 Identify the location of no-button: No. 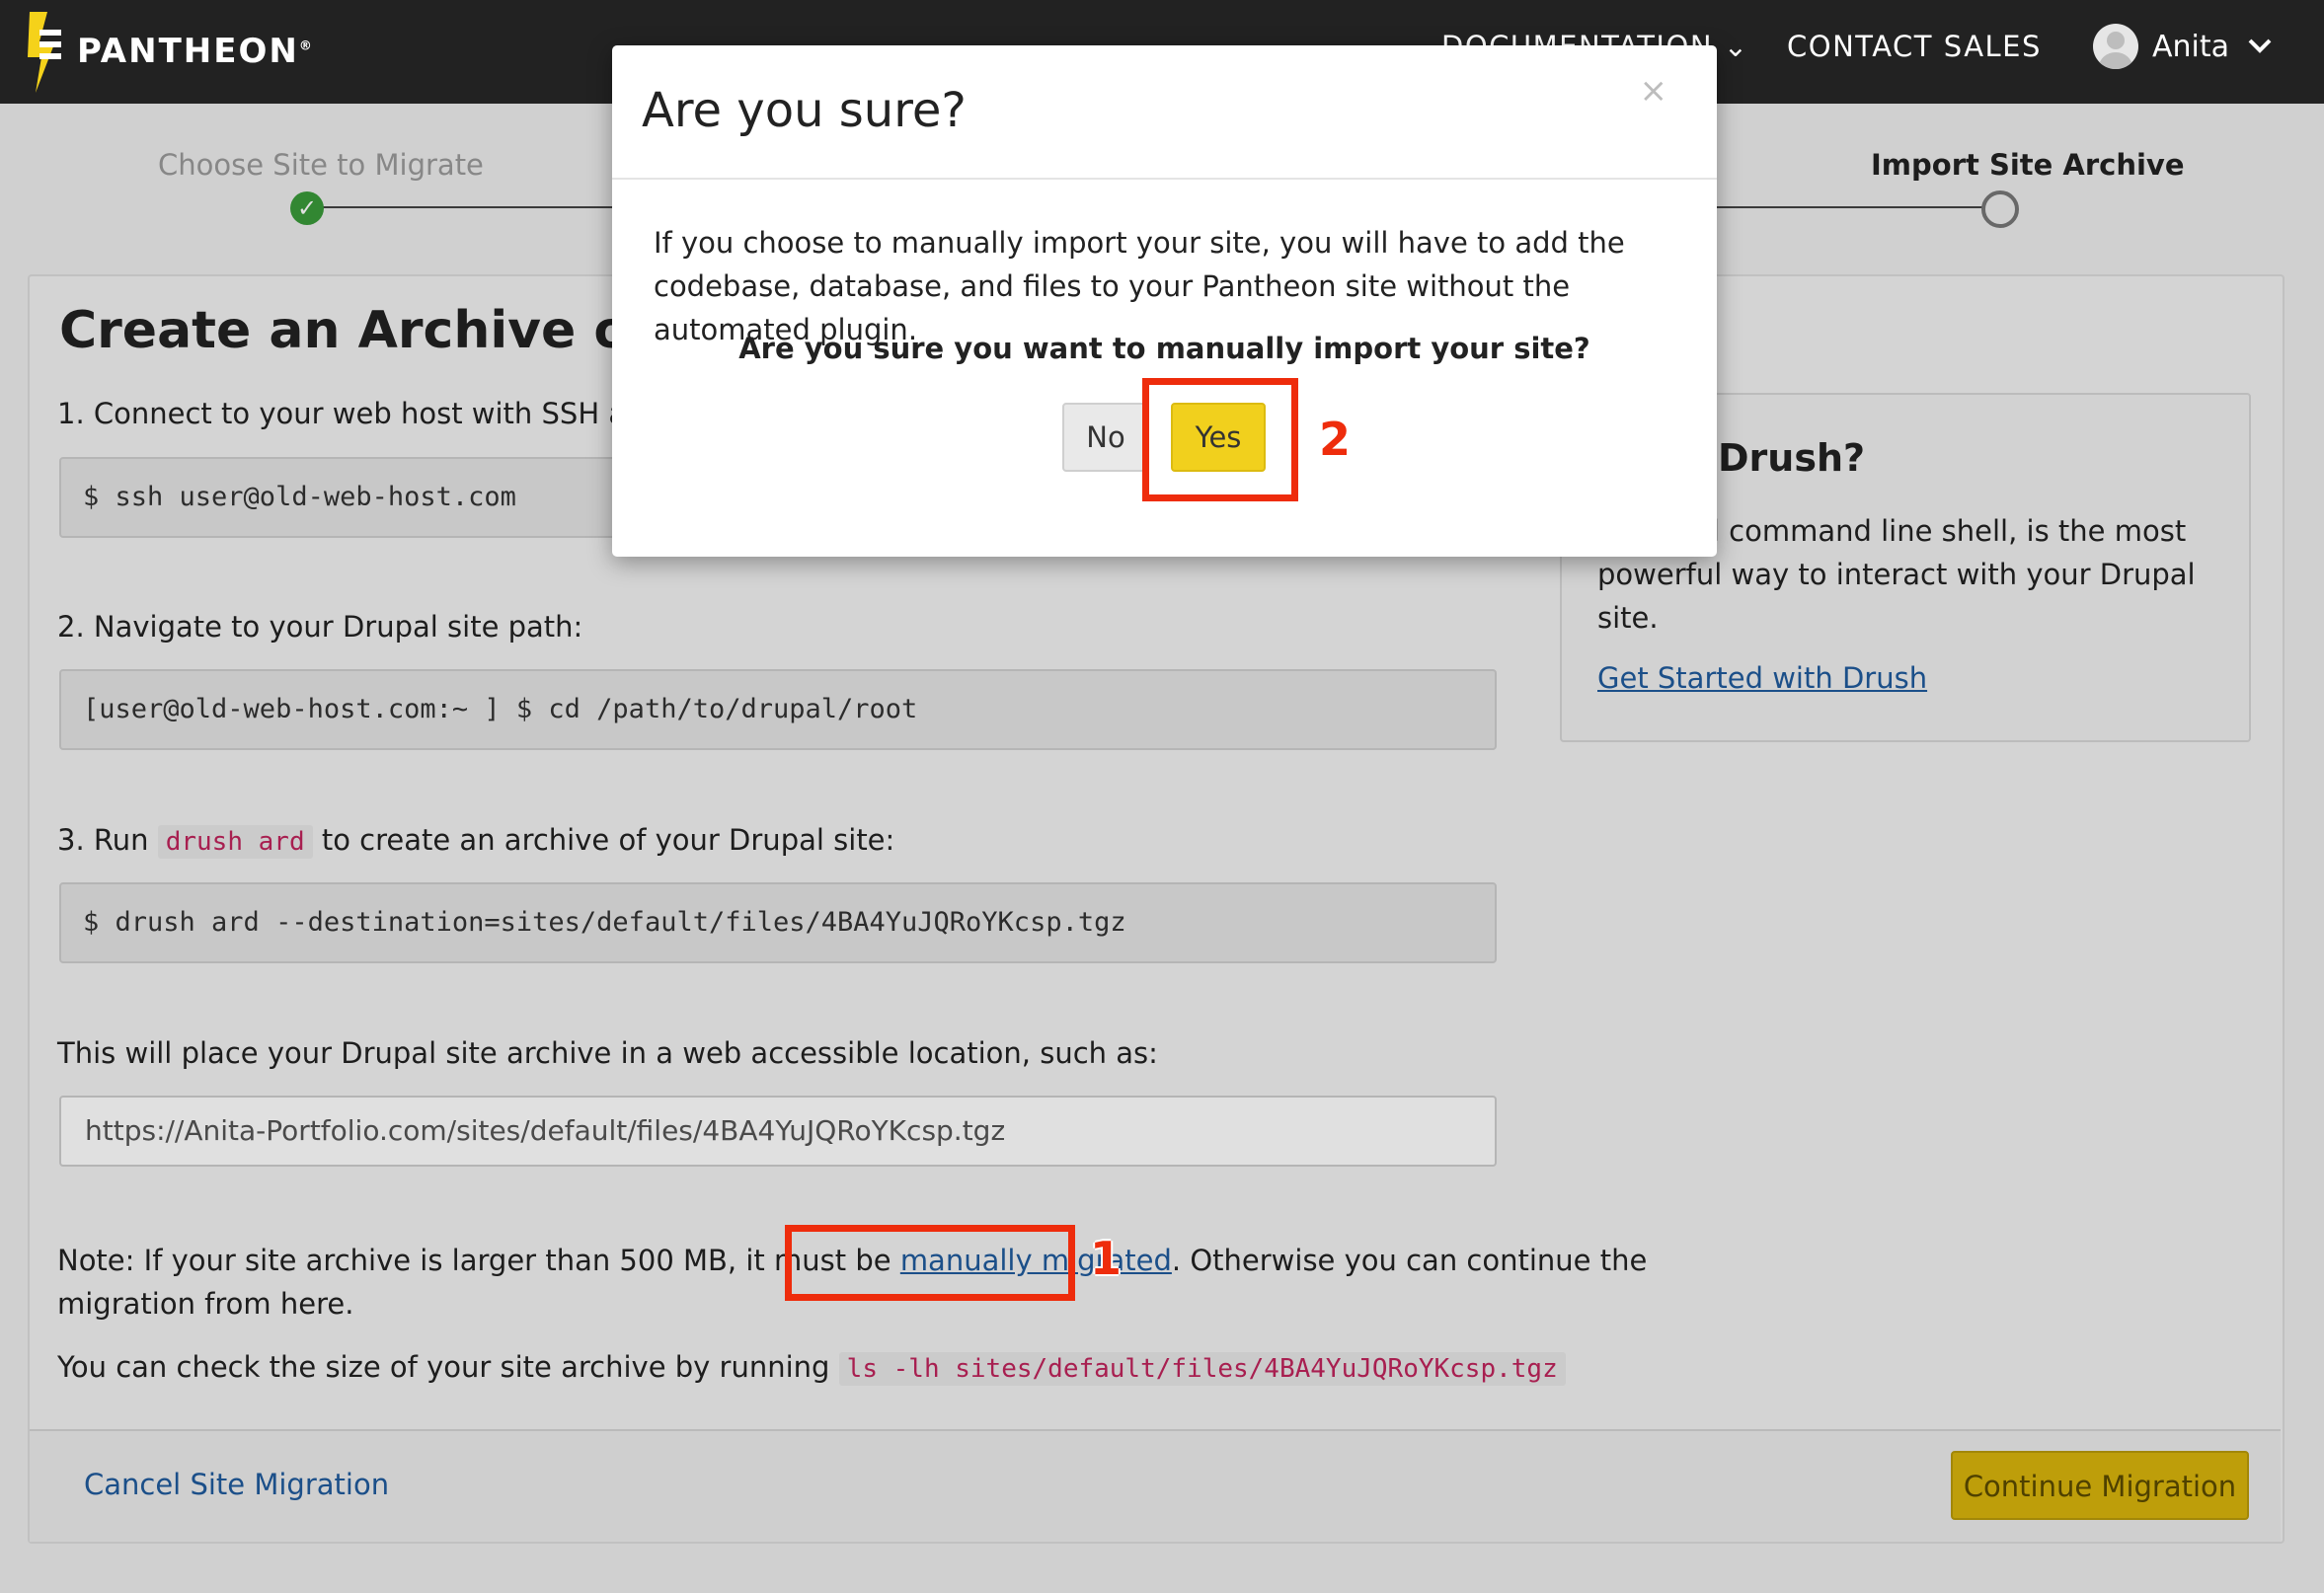
(1105, 437).